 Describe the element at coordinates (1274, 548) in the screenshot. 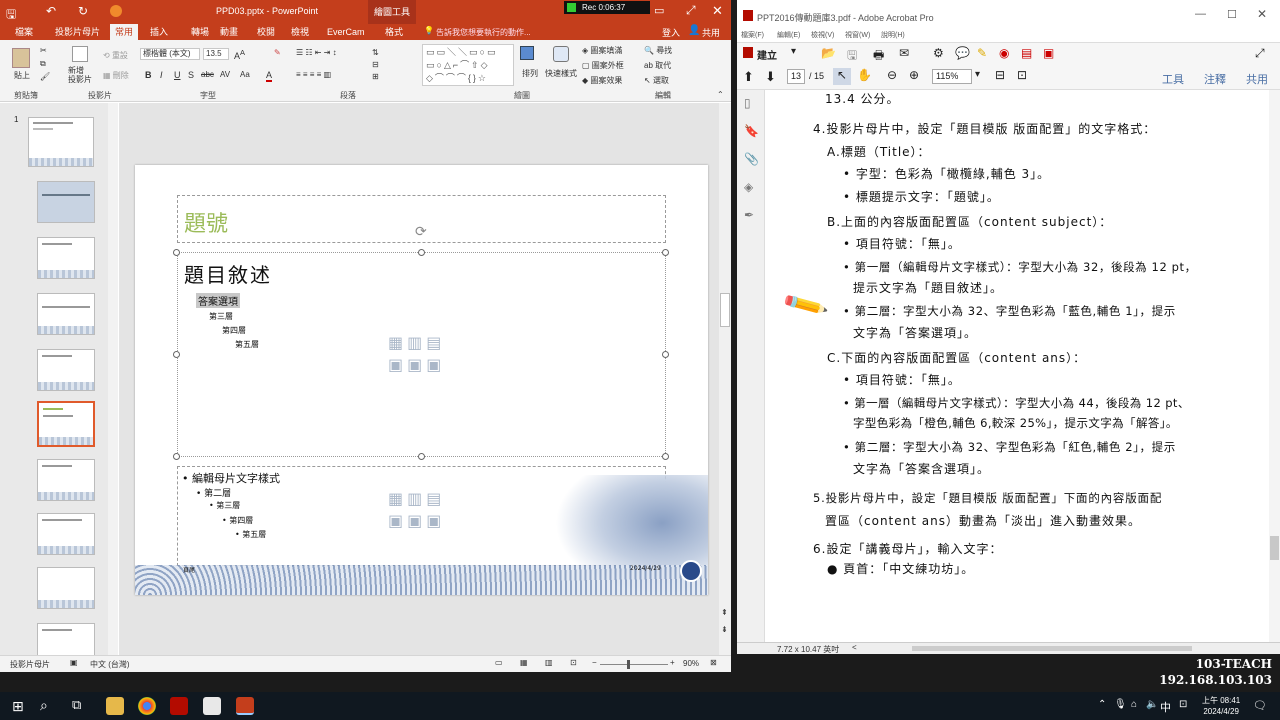

I see `pdf-scroll-thumb` at that location.